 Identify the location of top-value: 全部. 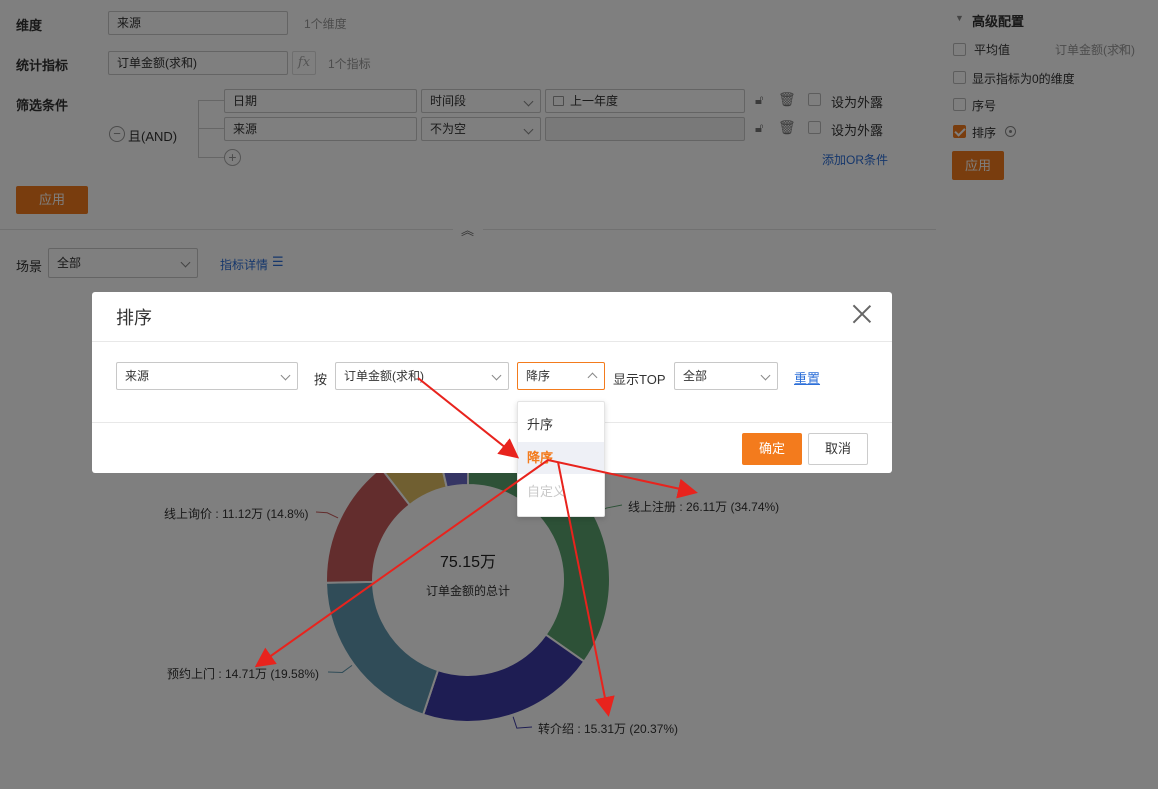
(695, 376).